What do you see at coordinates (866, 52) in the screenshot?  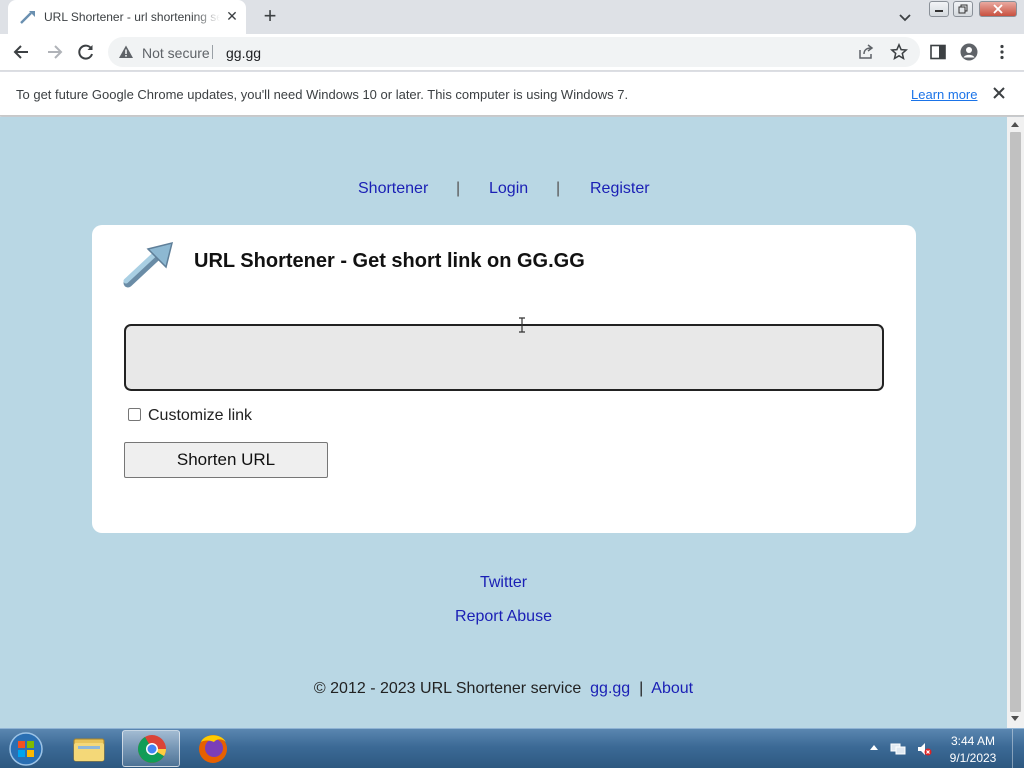 I see `share-icon` at bounding box center [866, 52].